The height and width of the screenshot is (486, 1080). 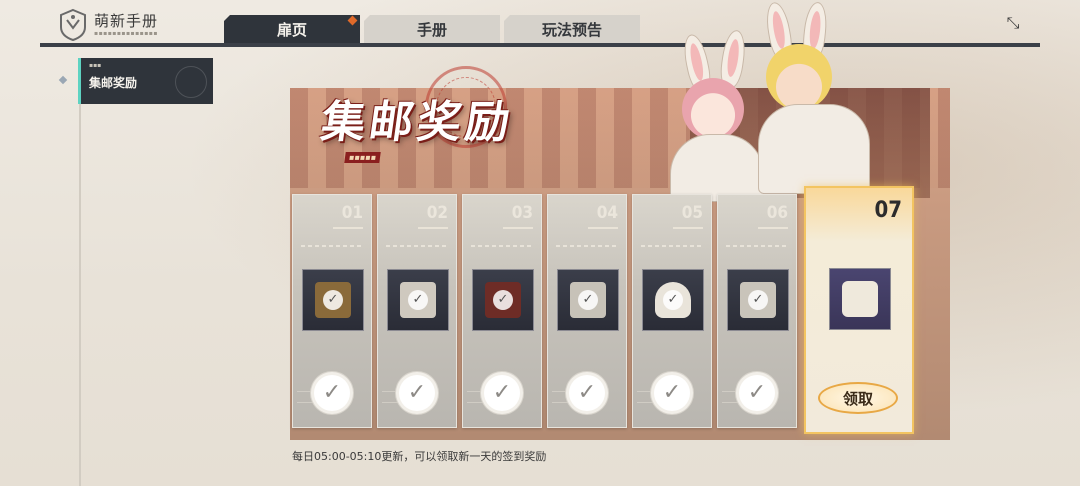 I want to click on claim-button: 领取, so click(x=858, y=398).